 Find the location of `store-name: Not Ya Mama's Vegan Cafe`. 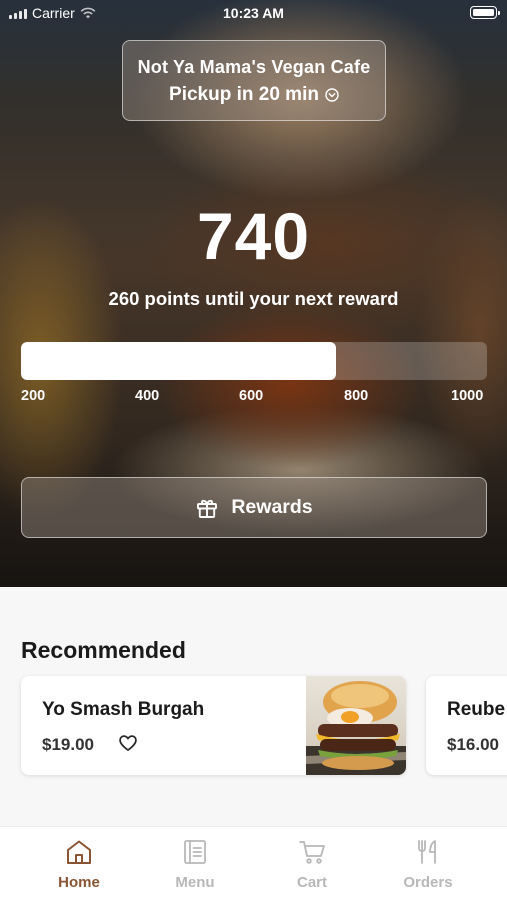

store-name: Not Ya Mama's Vegan Cafe is located at coordinates (254, 67).